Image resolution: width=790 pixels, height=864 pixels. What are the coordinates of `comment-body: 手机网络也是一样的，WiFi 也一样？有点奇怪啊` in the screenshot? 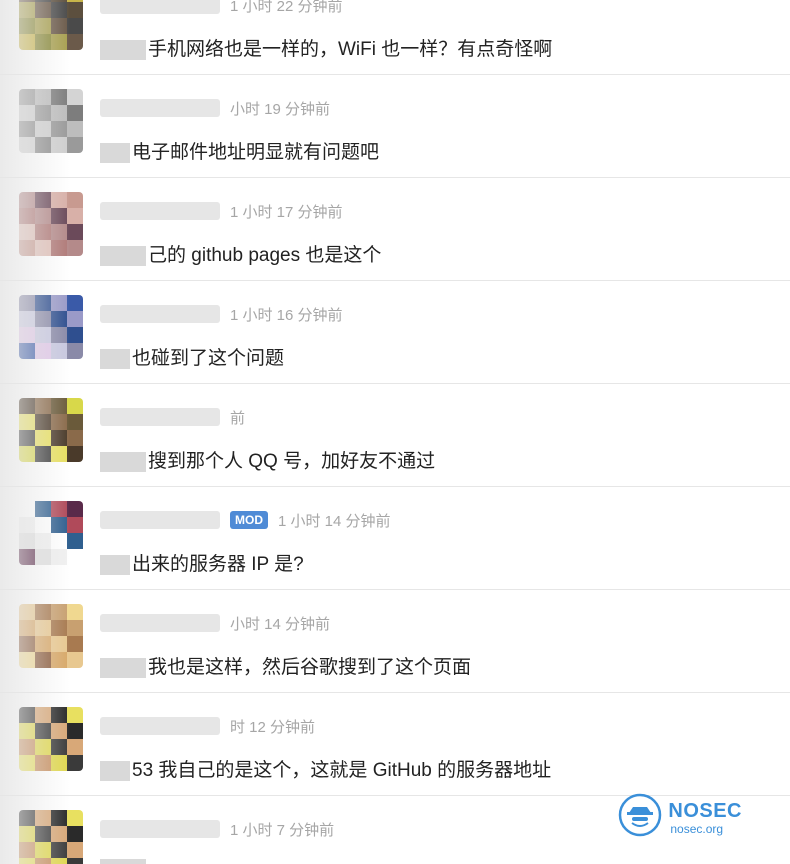 It's located at (350, 49).